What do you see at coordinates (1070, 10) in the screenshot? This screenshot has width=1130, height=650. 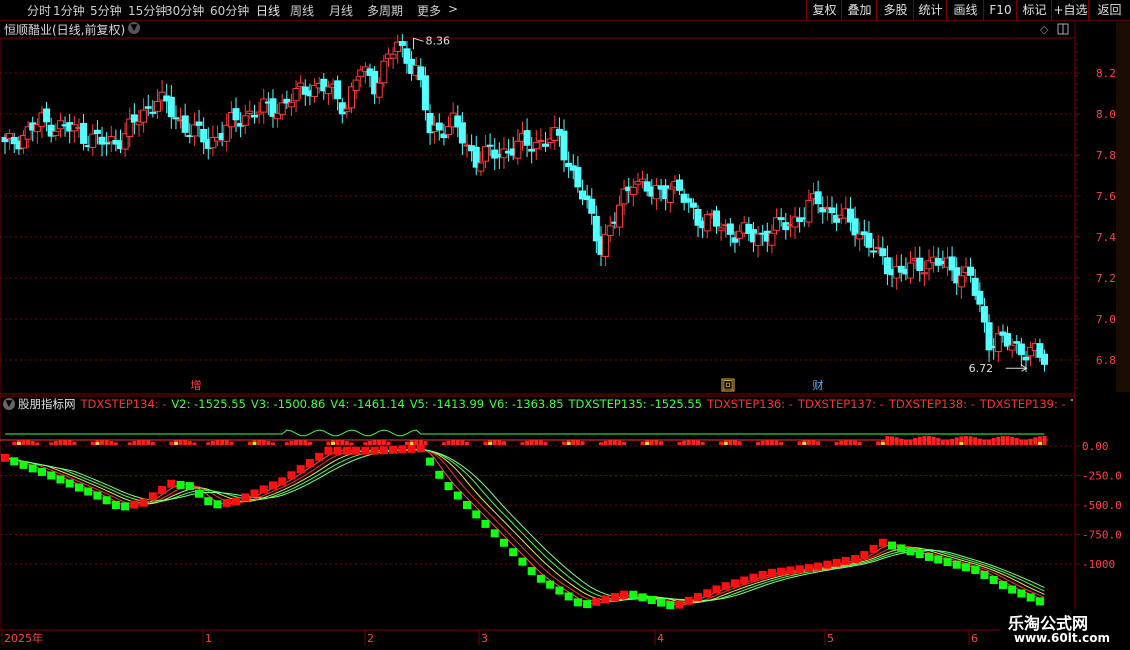 I see `toolbar-button-7: +自选` at bounding box center [1070, 10].